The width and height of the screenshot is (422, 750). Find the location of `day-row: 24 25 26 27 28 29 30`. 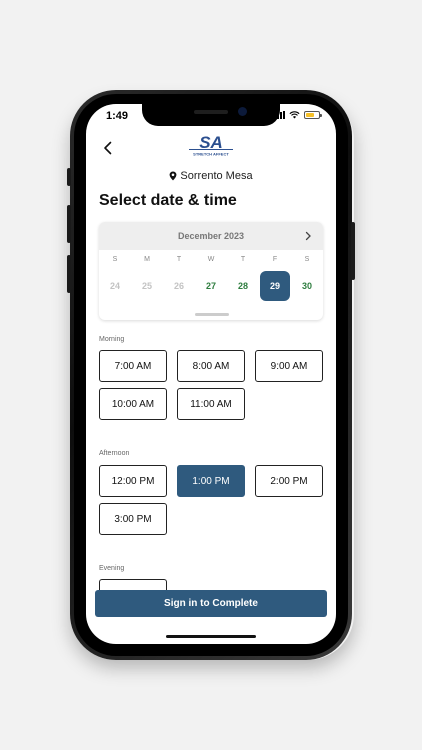

day-row: 24 25 26 27 28 29 30 is located at coordinates (211, 282).